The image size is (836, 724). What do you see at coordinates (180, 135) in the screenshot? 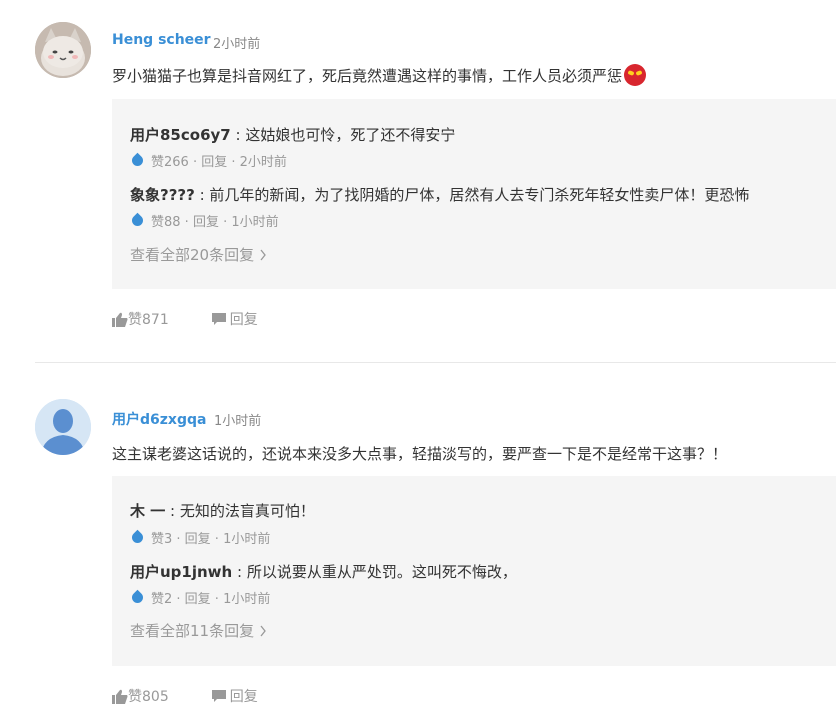
I see `reply-username: 用户85co6y7` at bounding box center [180, 135].